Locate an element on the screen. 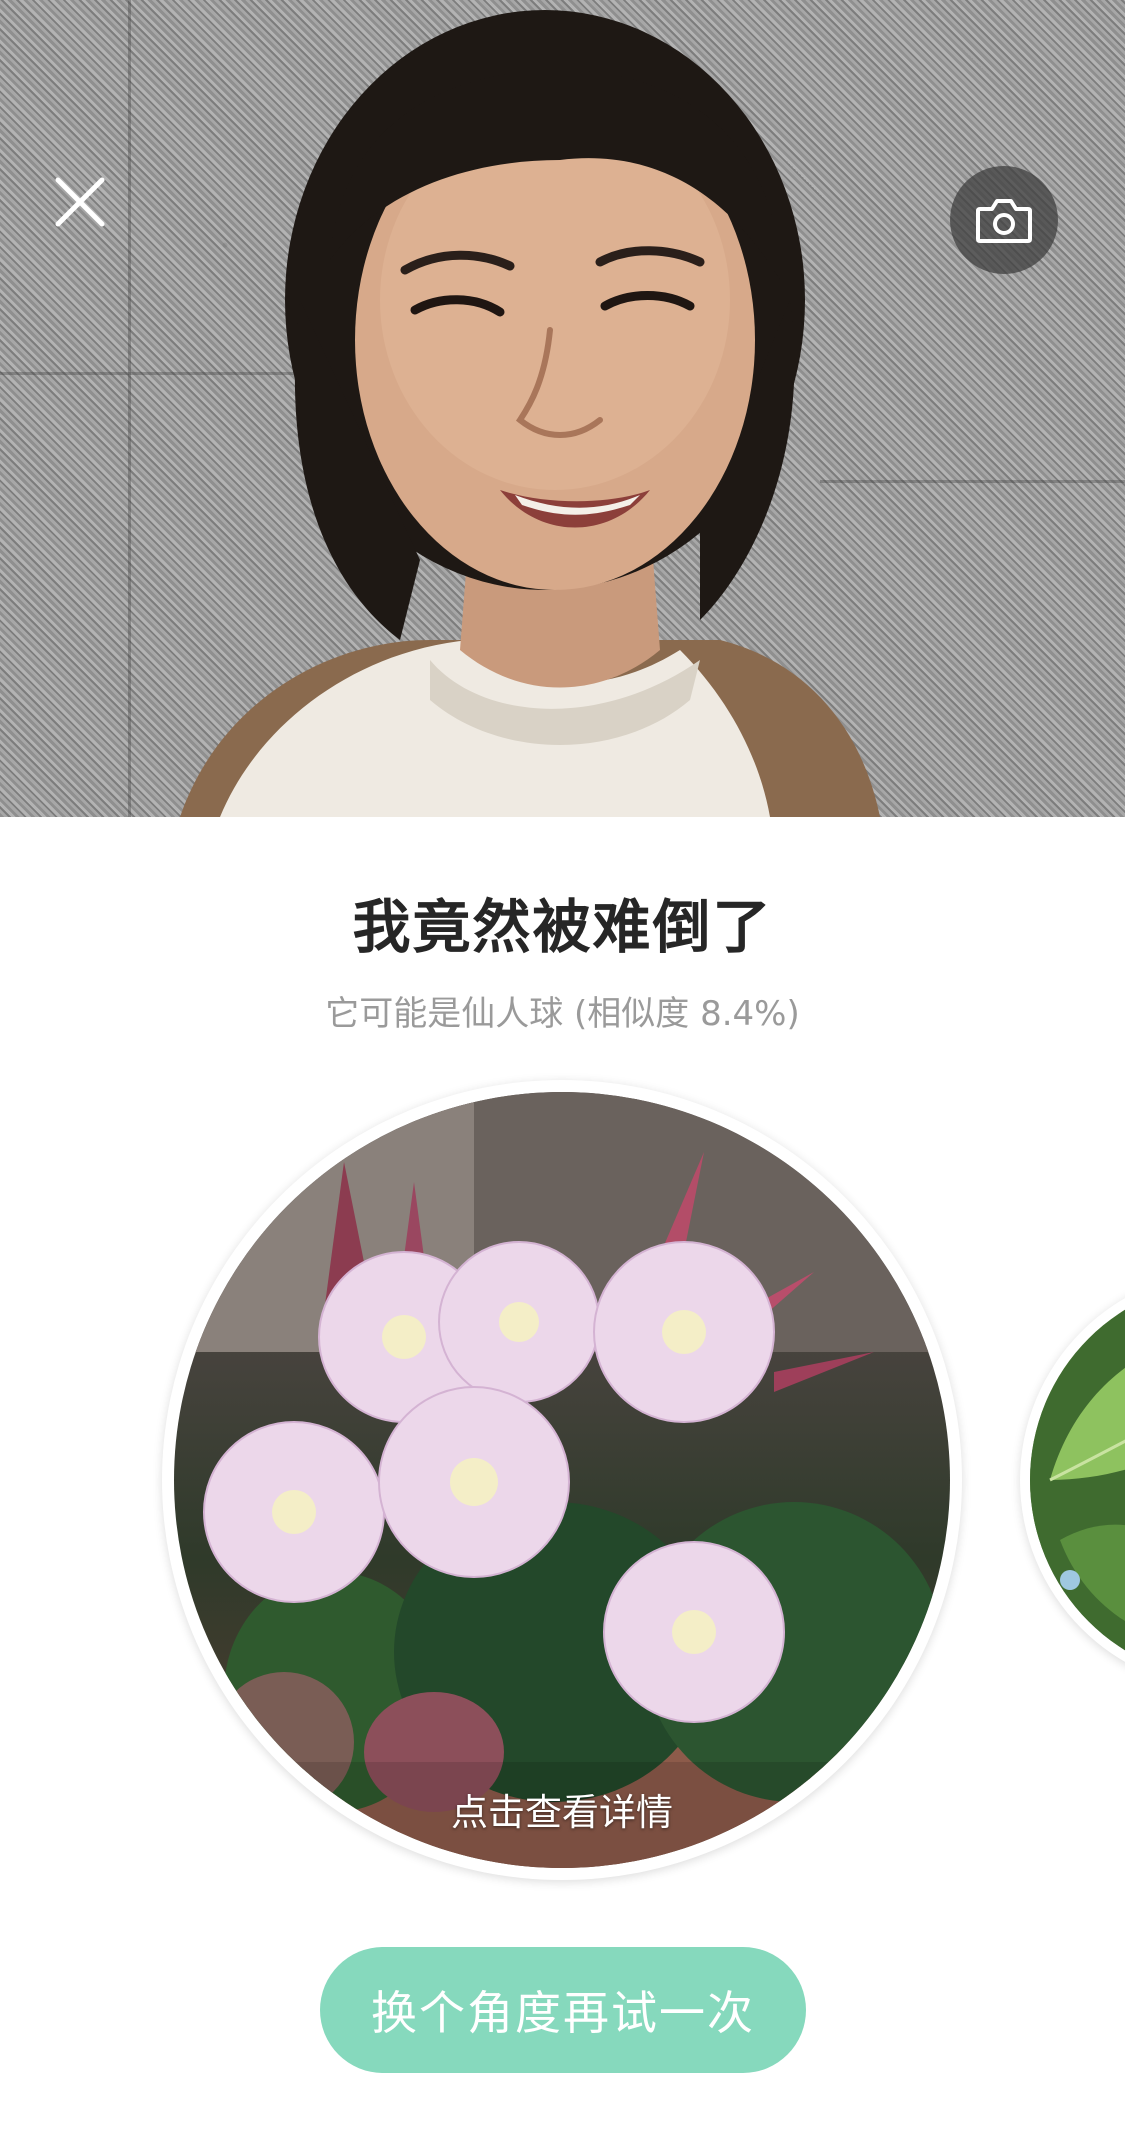 This screenshot has width=1125, height=2135. camera-icon is located at coordinates (1004, 221).